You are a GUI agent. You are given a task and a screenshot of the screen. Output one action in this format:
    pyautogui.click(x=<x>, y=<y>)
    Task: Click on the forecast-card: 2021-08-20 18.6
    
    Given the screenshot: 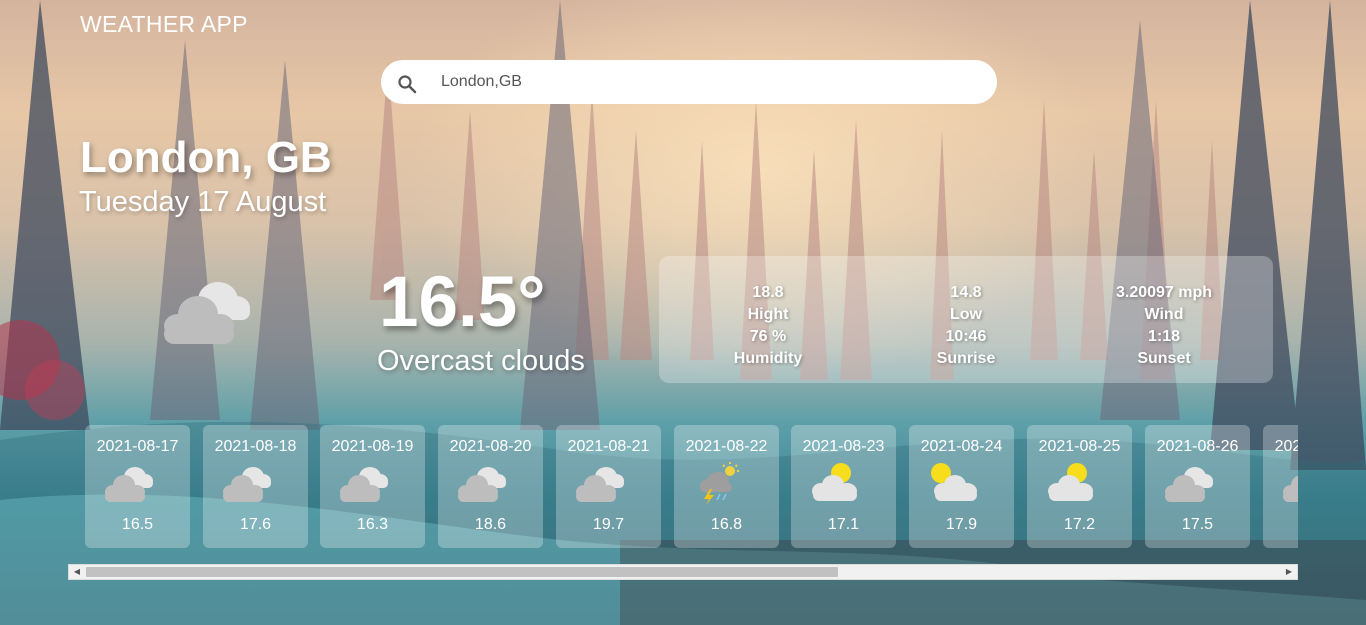 What is the action you would take?
    pyautogui.click(x=490, y=486)
    